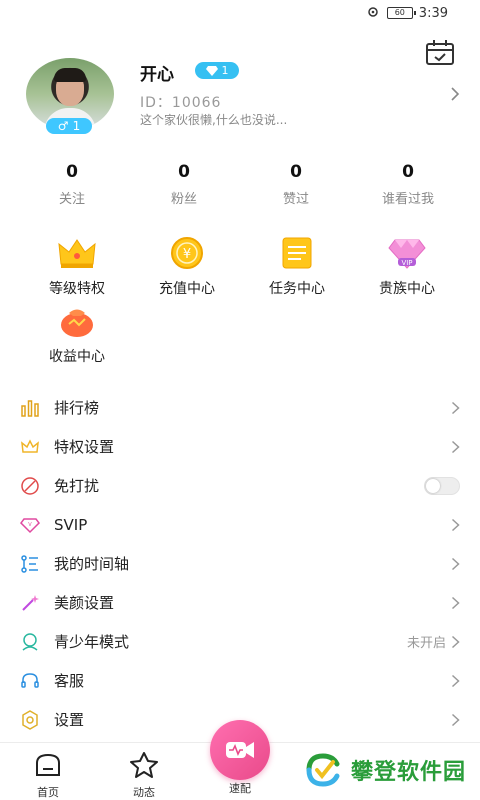 The image size is (480, 800). Describe the element at coordinates (433, 13) in the screenshot. I see `status-time: 3:39` at that location.